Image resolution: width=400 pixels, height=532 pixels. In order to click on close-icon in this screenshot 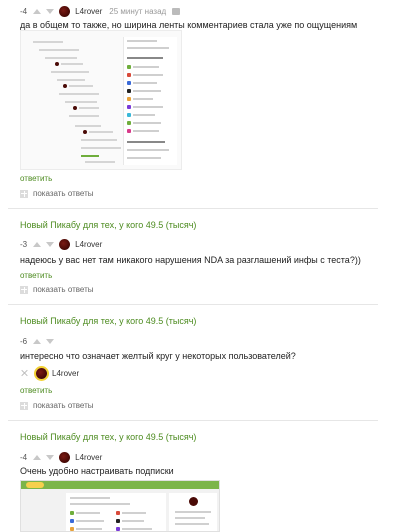, I will do `click(24, 373)`.